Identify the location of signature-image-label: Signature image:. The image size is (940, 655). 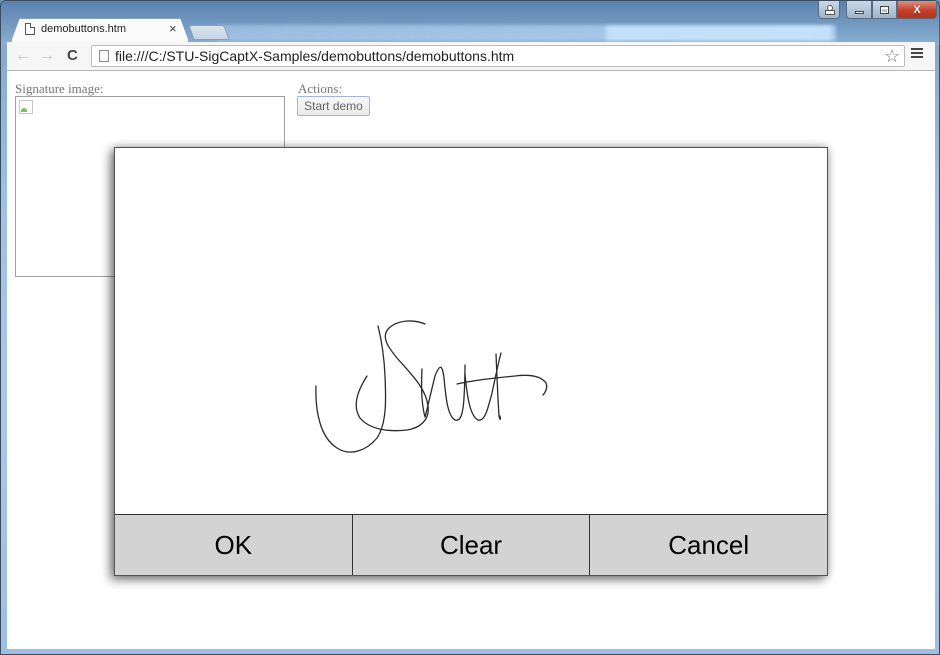
(59, 88).